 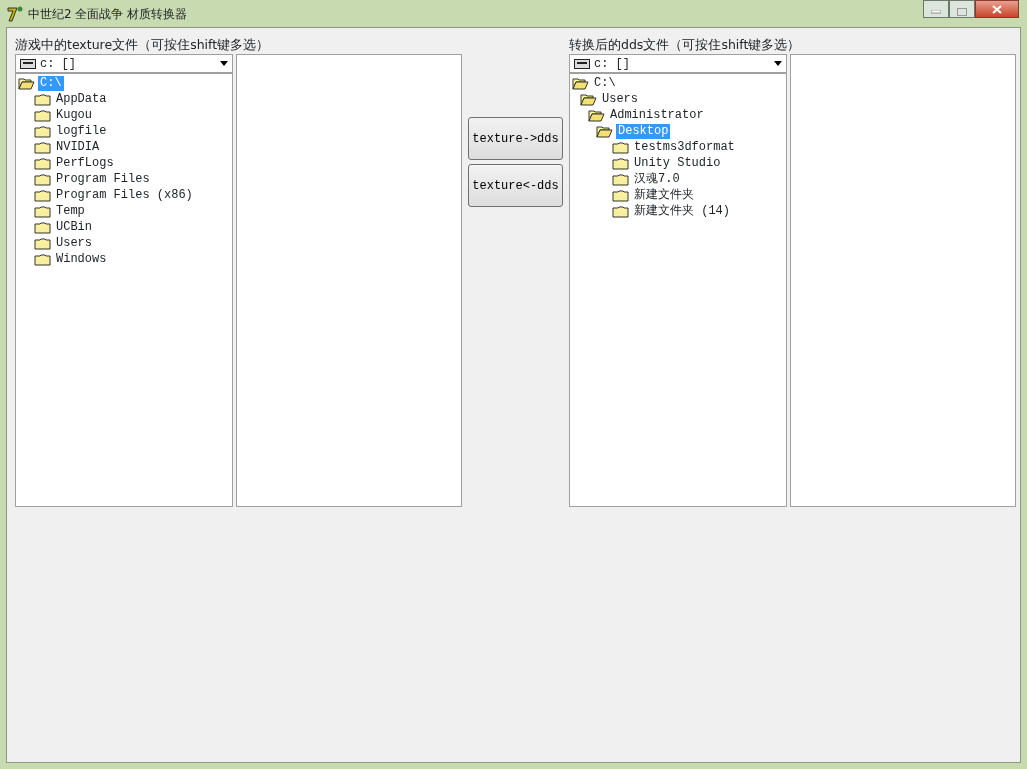 What do you see at coordinates (677, 163) in the screenshot?
I see `tree-item: Unity Studio` at bounding box center [677, 163].